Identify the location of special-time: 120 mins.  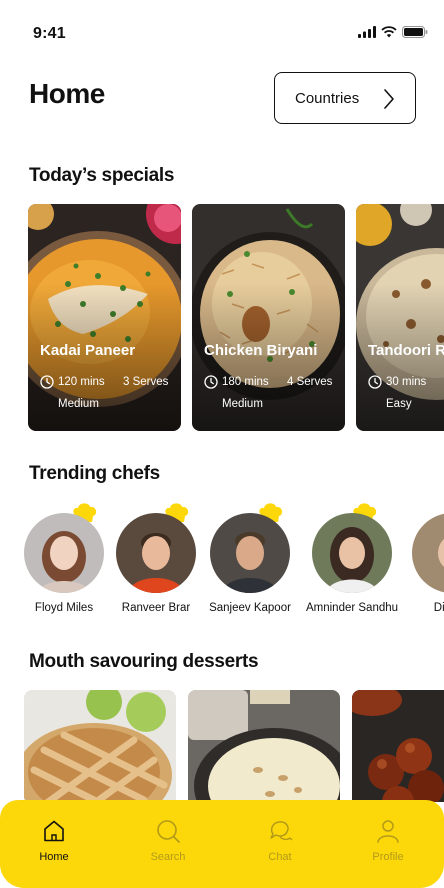
(72, 382).